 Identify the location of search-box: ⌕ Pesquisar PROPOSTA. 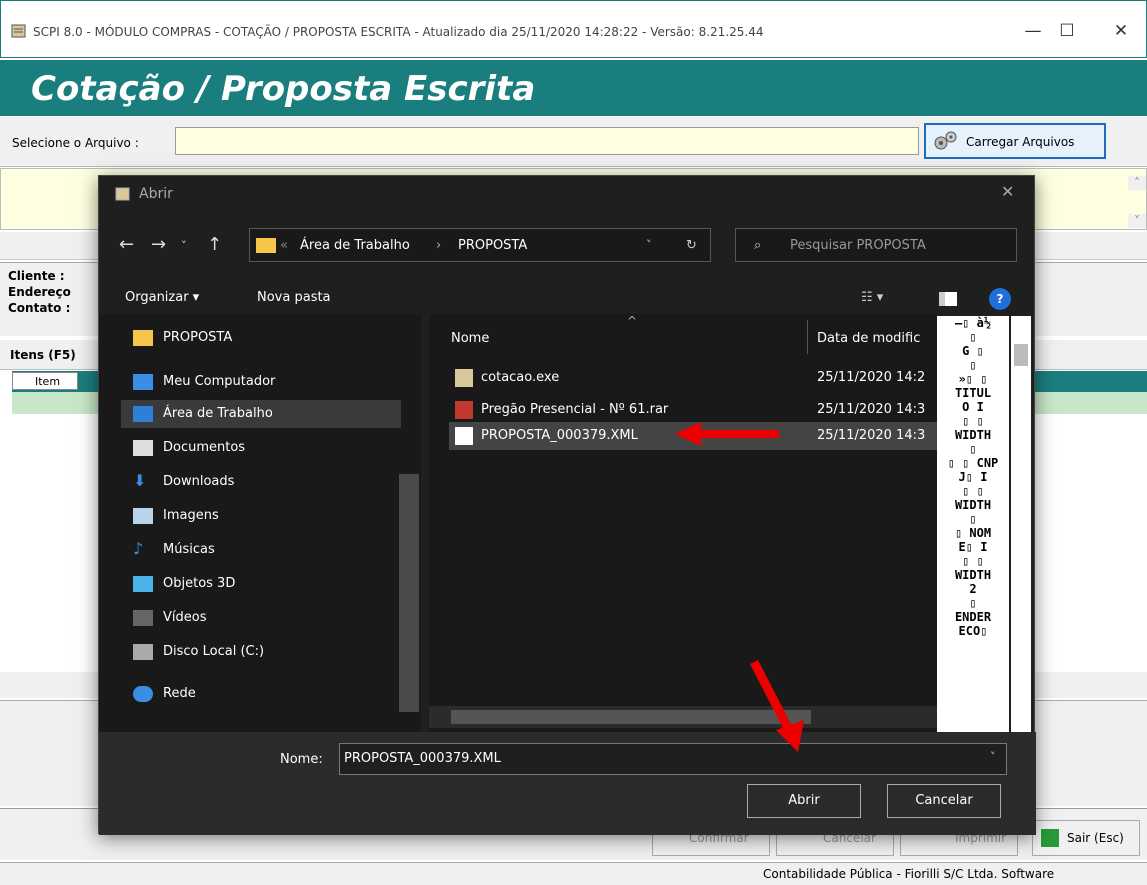
(876, 245).